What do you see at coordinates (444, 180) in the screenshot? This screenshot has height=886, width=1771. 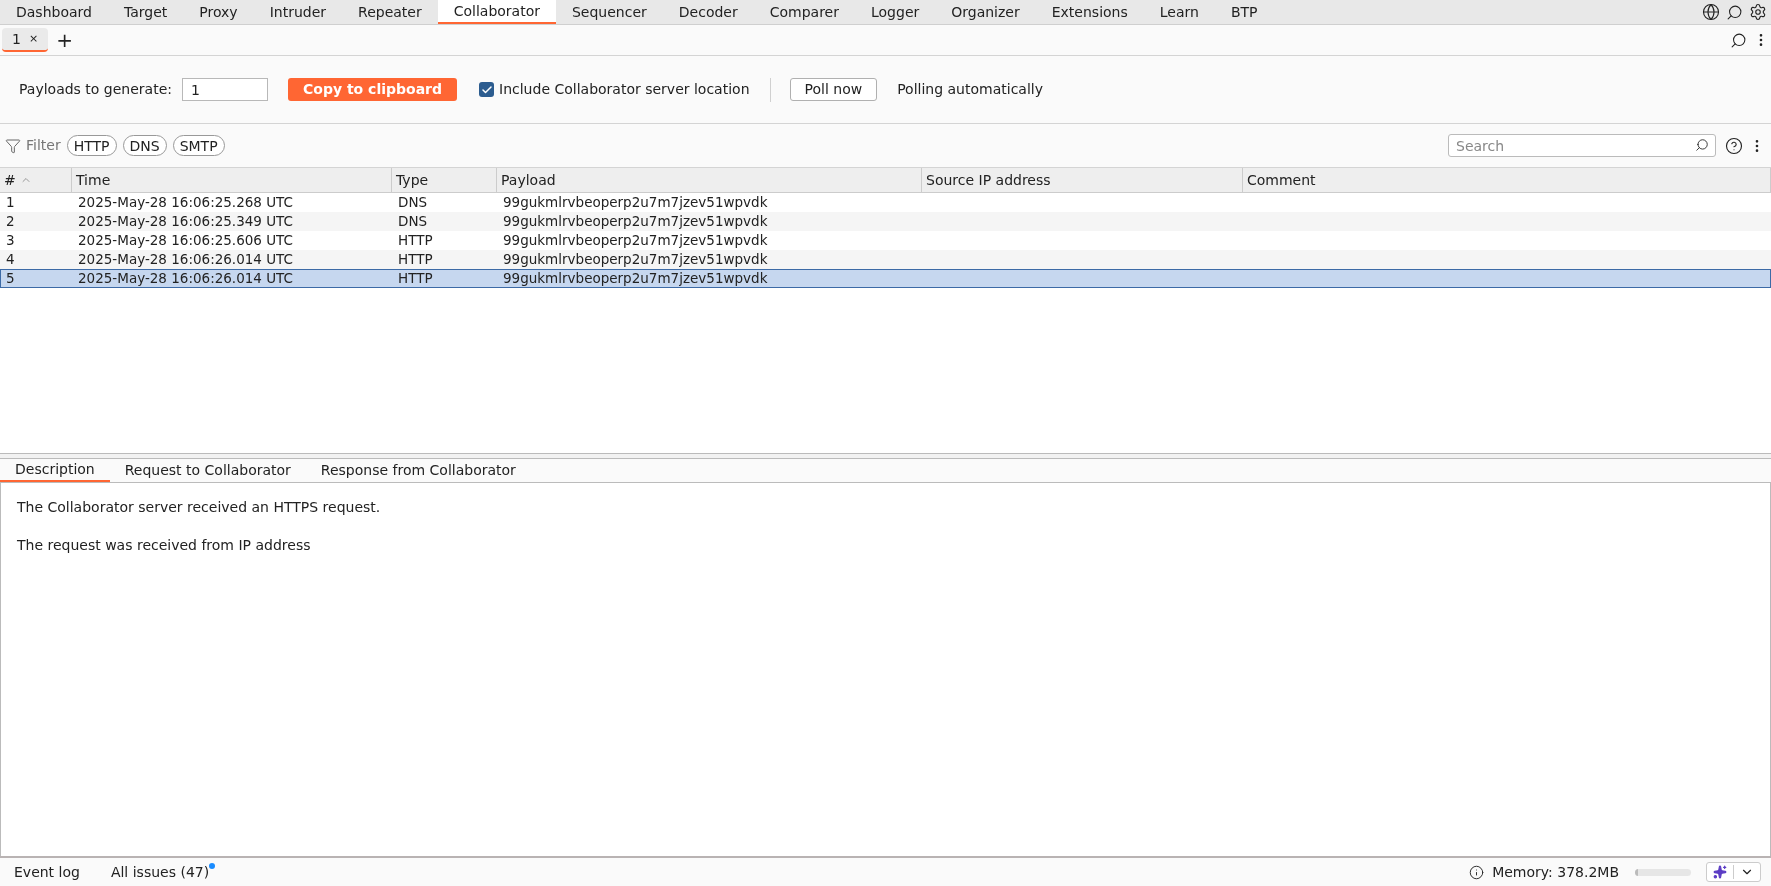 I see `column-header: Type` at bounding box center [444, 180].